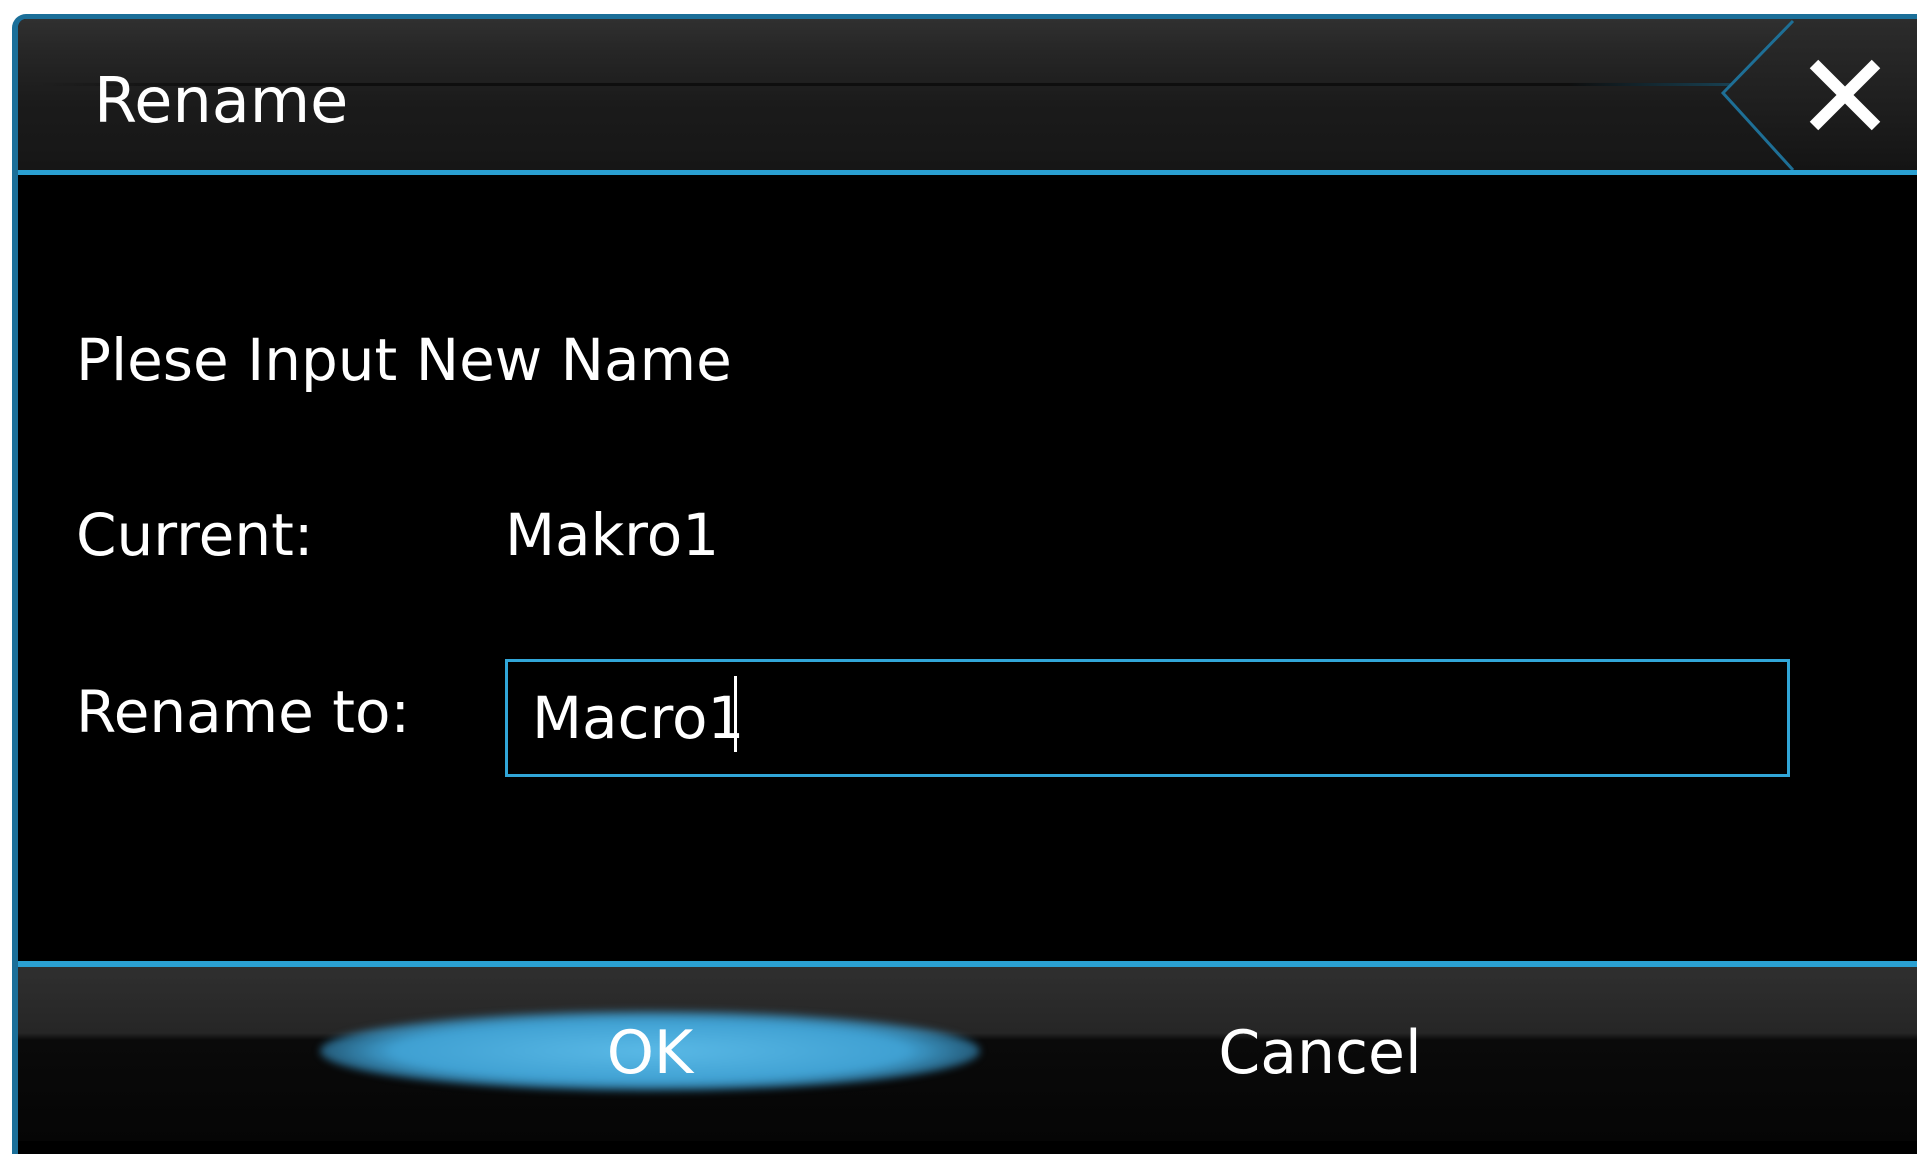 The height and width of the screenshot is (1154, 1917). Describe the element at coordinates (195, 535) in the screenshot. I see `current-name-label: Current:` at that location.